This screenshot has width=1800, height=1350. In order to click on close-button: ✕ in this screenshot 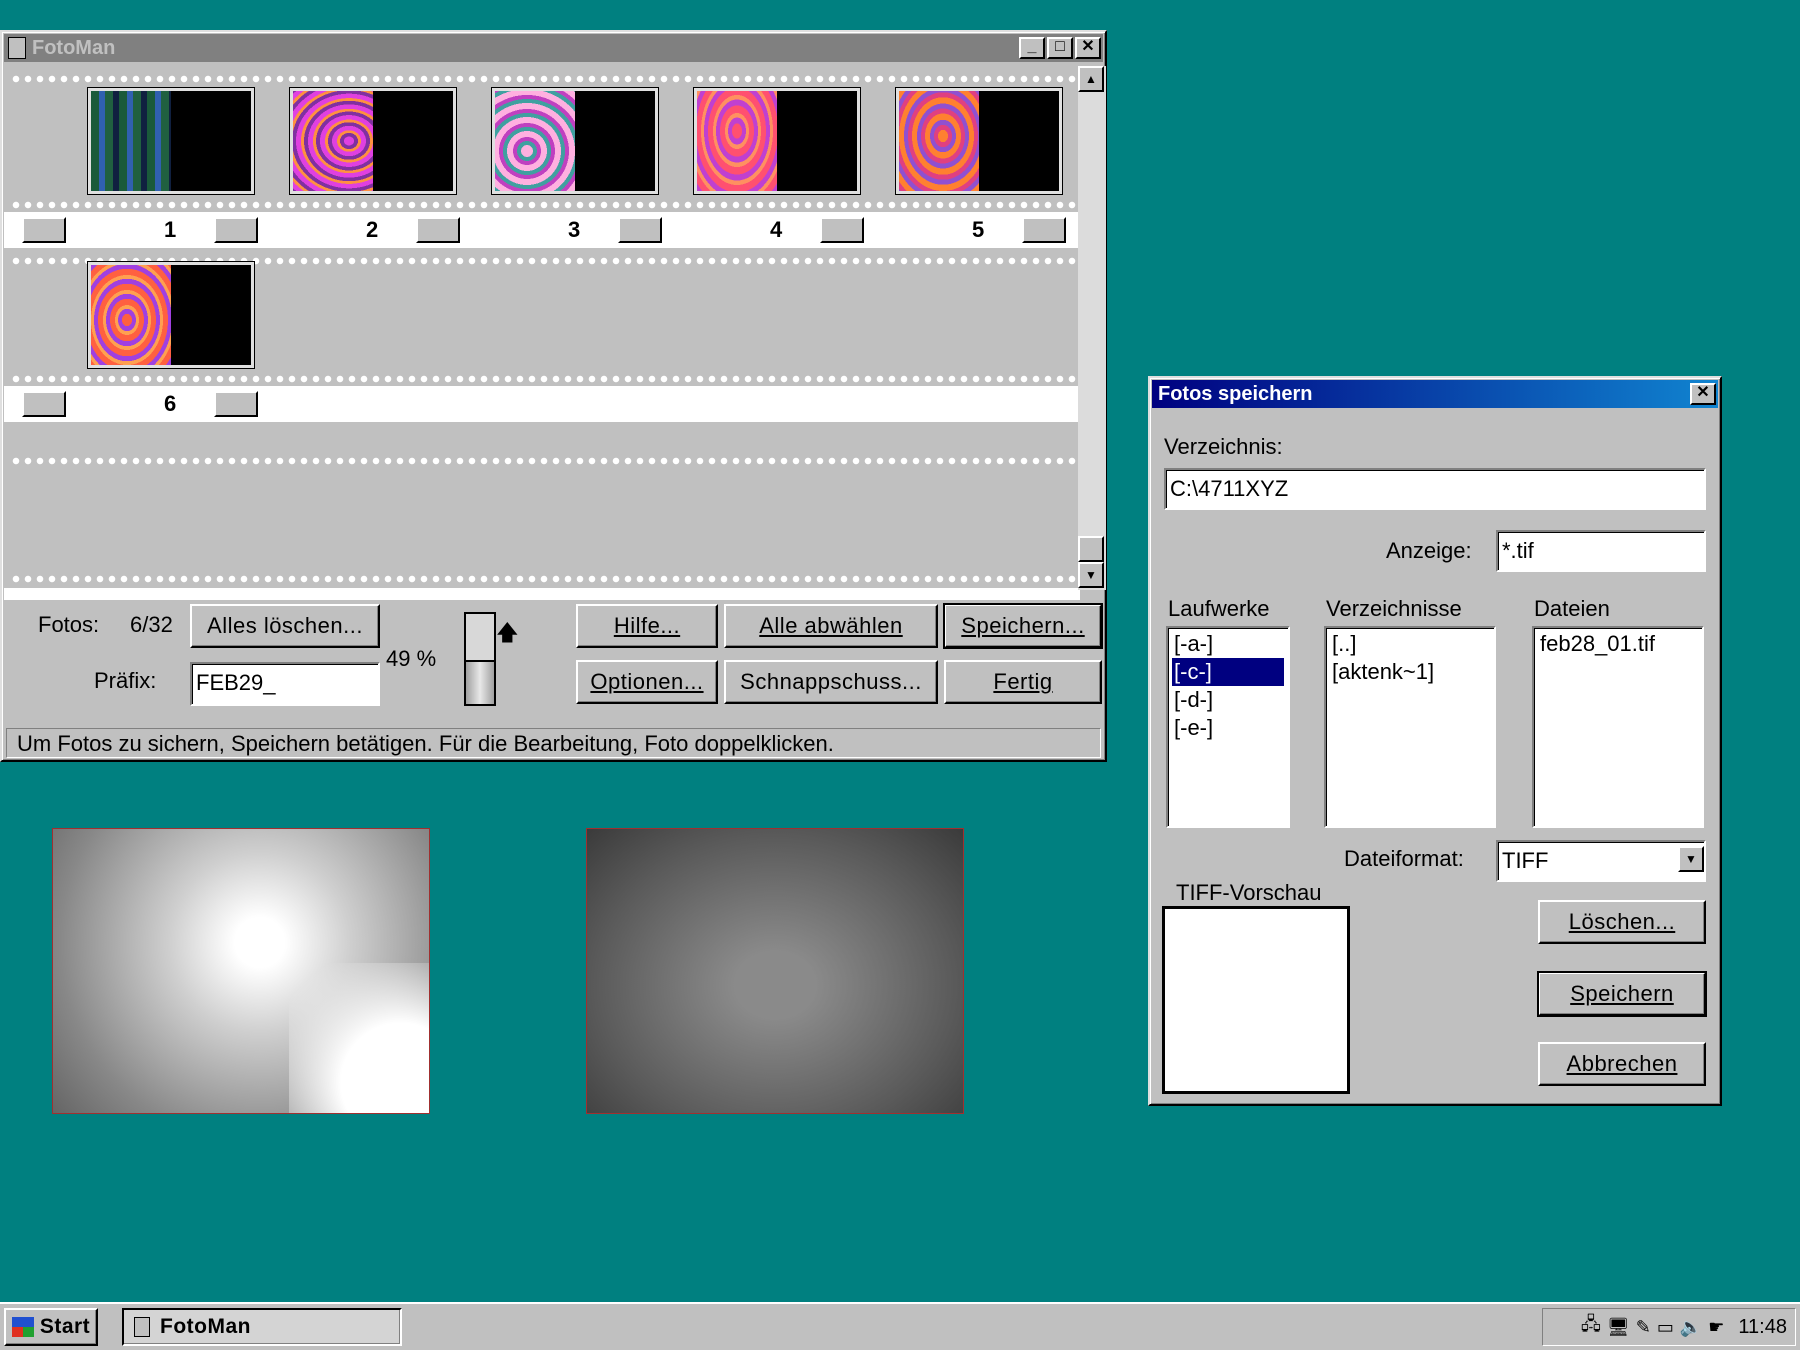, I will do `click(1088, 48)`.